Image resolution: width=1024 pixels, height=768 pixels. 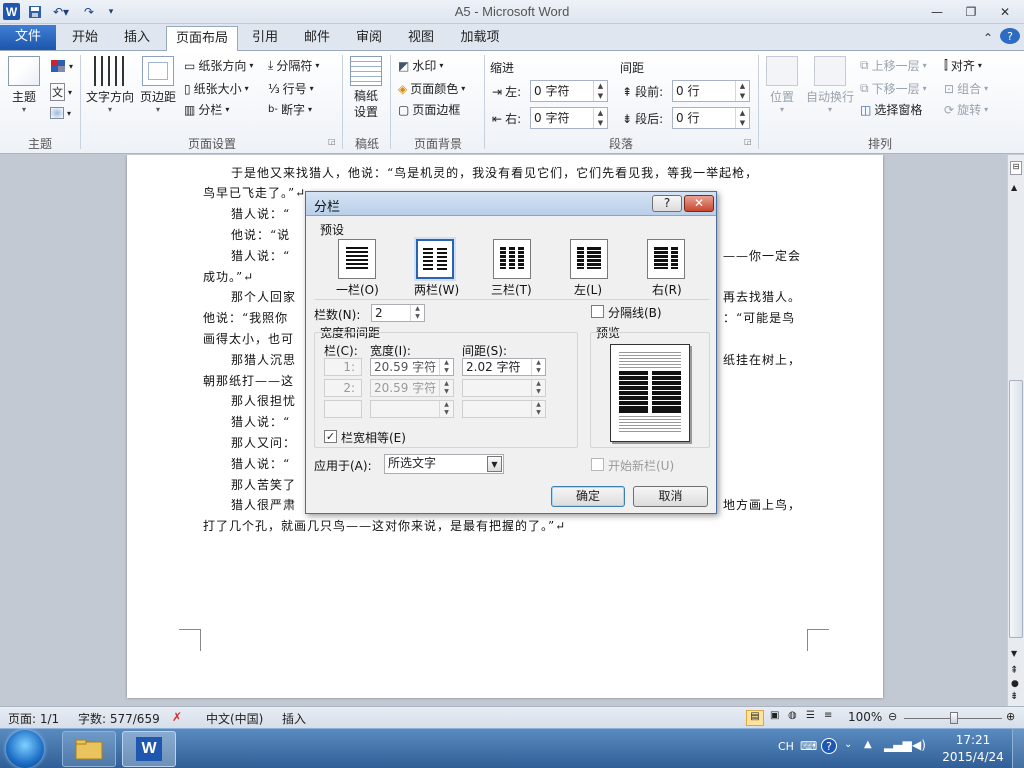 I want to click on vertical-scrollbar: ⊟ ▲ ▼ ⇞ ● ⇟, so click(x=1015, y=430).